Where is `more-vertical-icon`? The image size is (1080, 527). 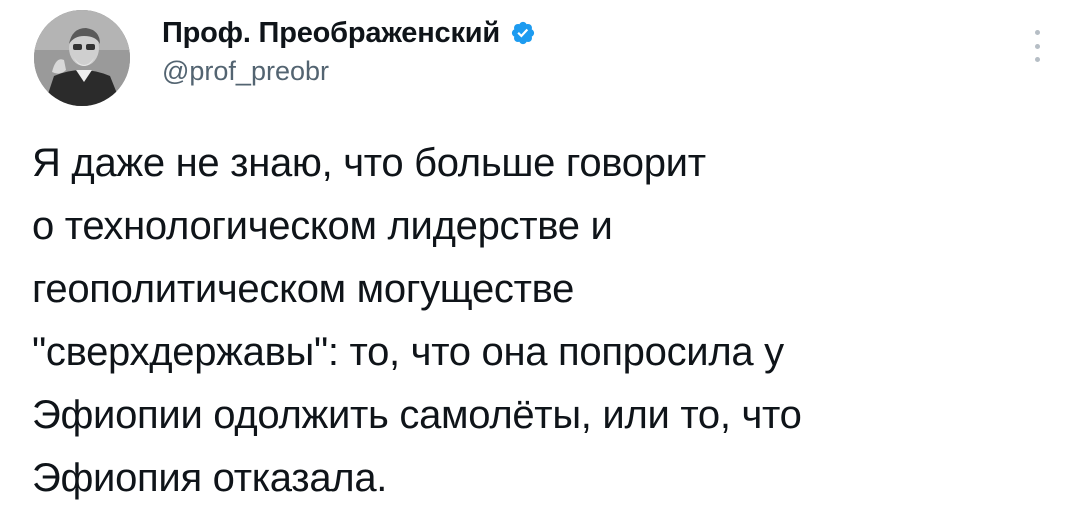
more-vertical-icon is located at coordinates (1037, 46).